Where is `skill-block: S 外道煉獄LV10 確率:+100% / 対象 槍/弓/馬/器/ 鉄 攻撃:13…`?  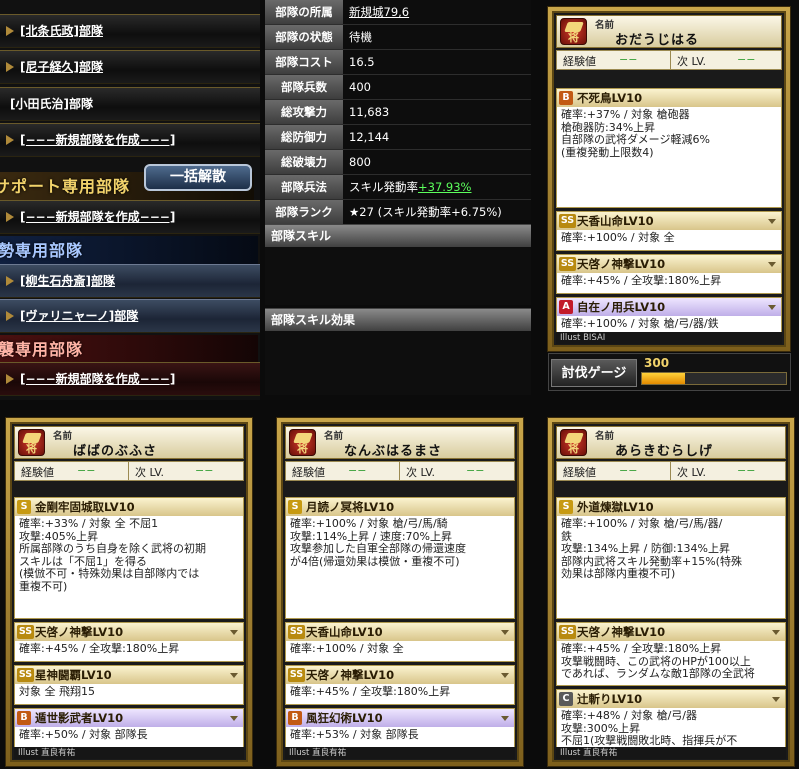
skill-block: S 外道煉獄LV10 確率:+100% / 対象 槍/弓/馬/器/ 鉄 攻撃:13… is located at coordinates (671, 558).